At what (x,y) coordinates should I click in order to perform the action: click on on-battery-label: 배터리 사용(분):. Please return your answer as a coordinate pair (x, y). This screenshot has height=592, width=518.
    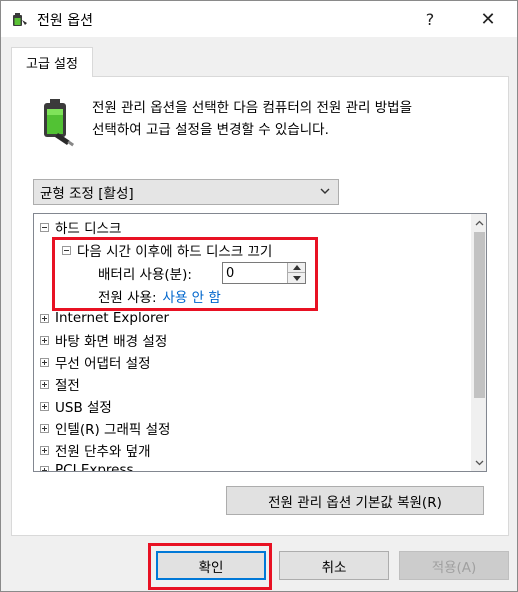
    Looking at the image, I should click on (145, 275).